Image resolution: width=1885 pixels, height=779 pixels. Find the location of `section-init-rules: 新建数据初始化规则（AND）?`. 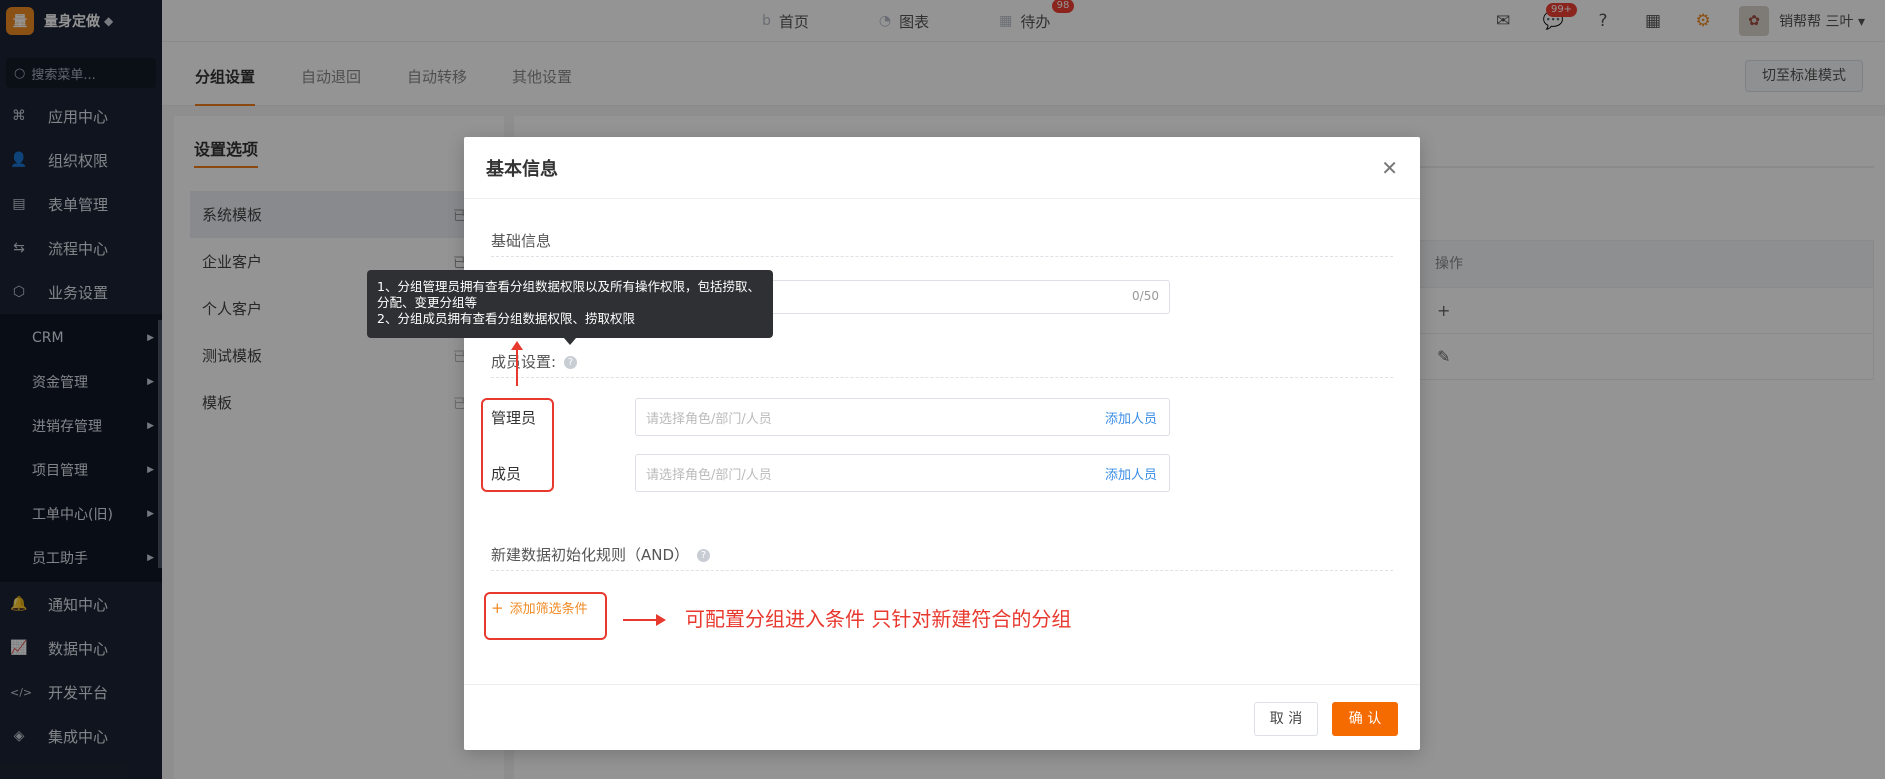

section-init-rules: 新建数据初始化规则（AND）? is located at coordinates (601, 554).